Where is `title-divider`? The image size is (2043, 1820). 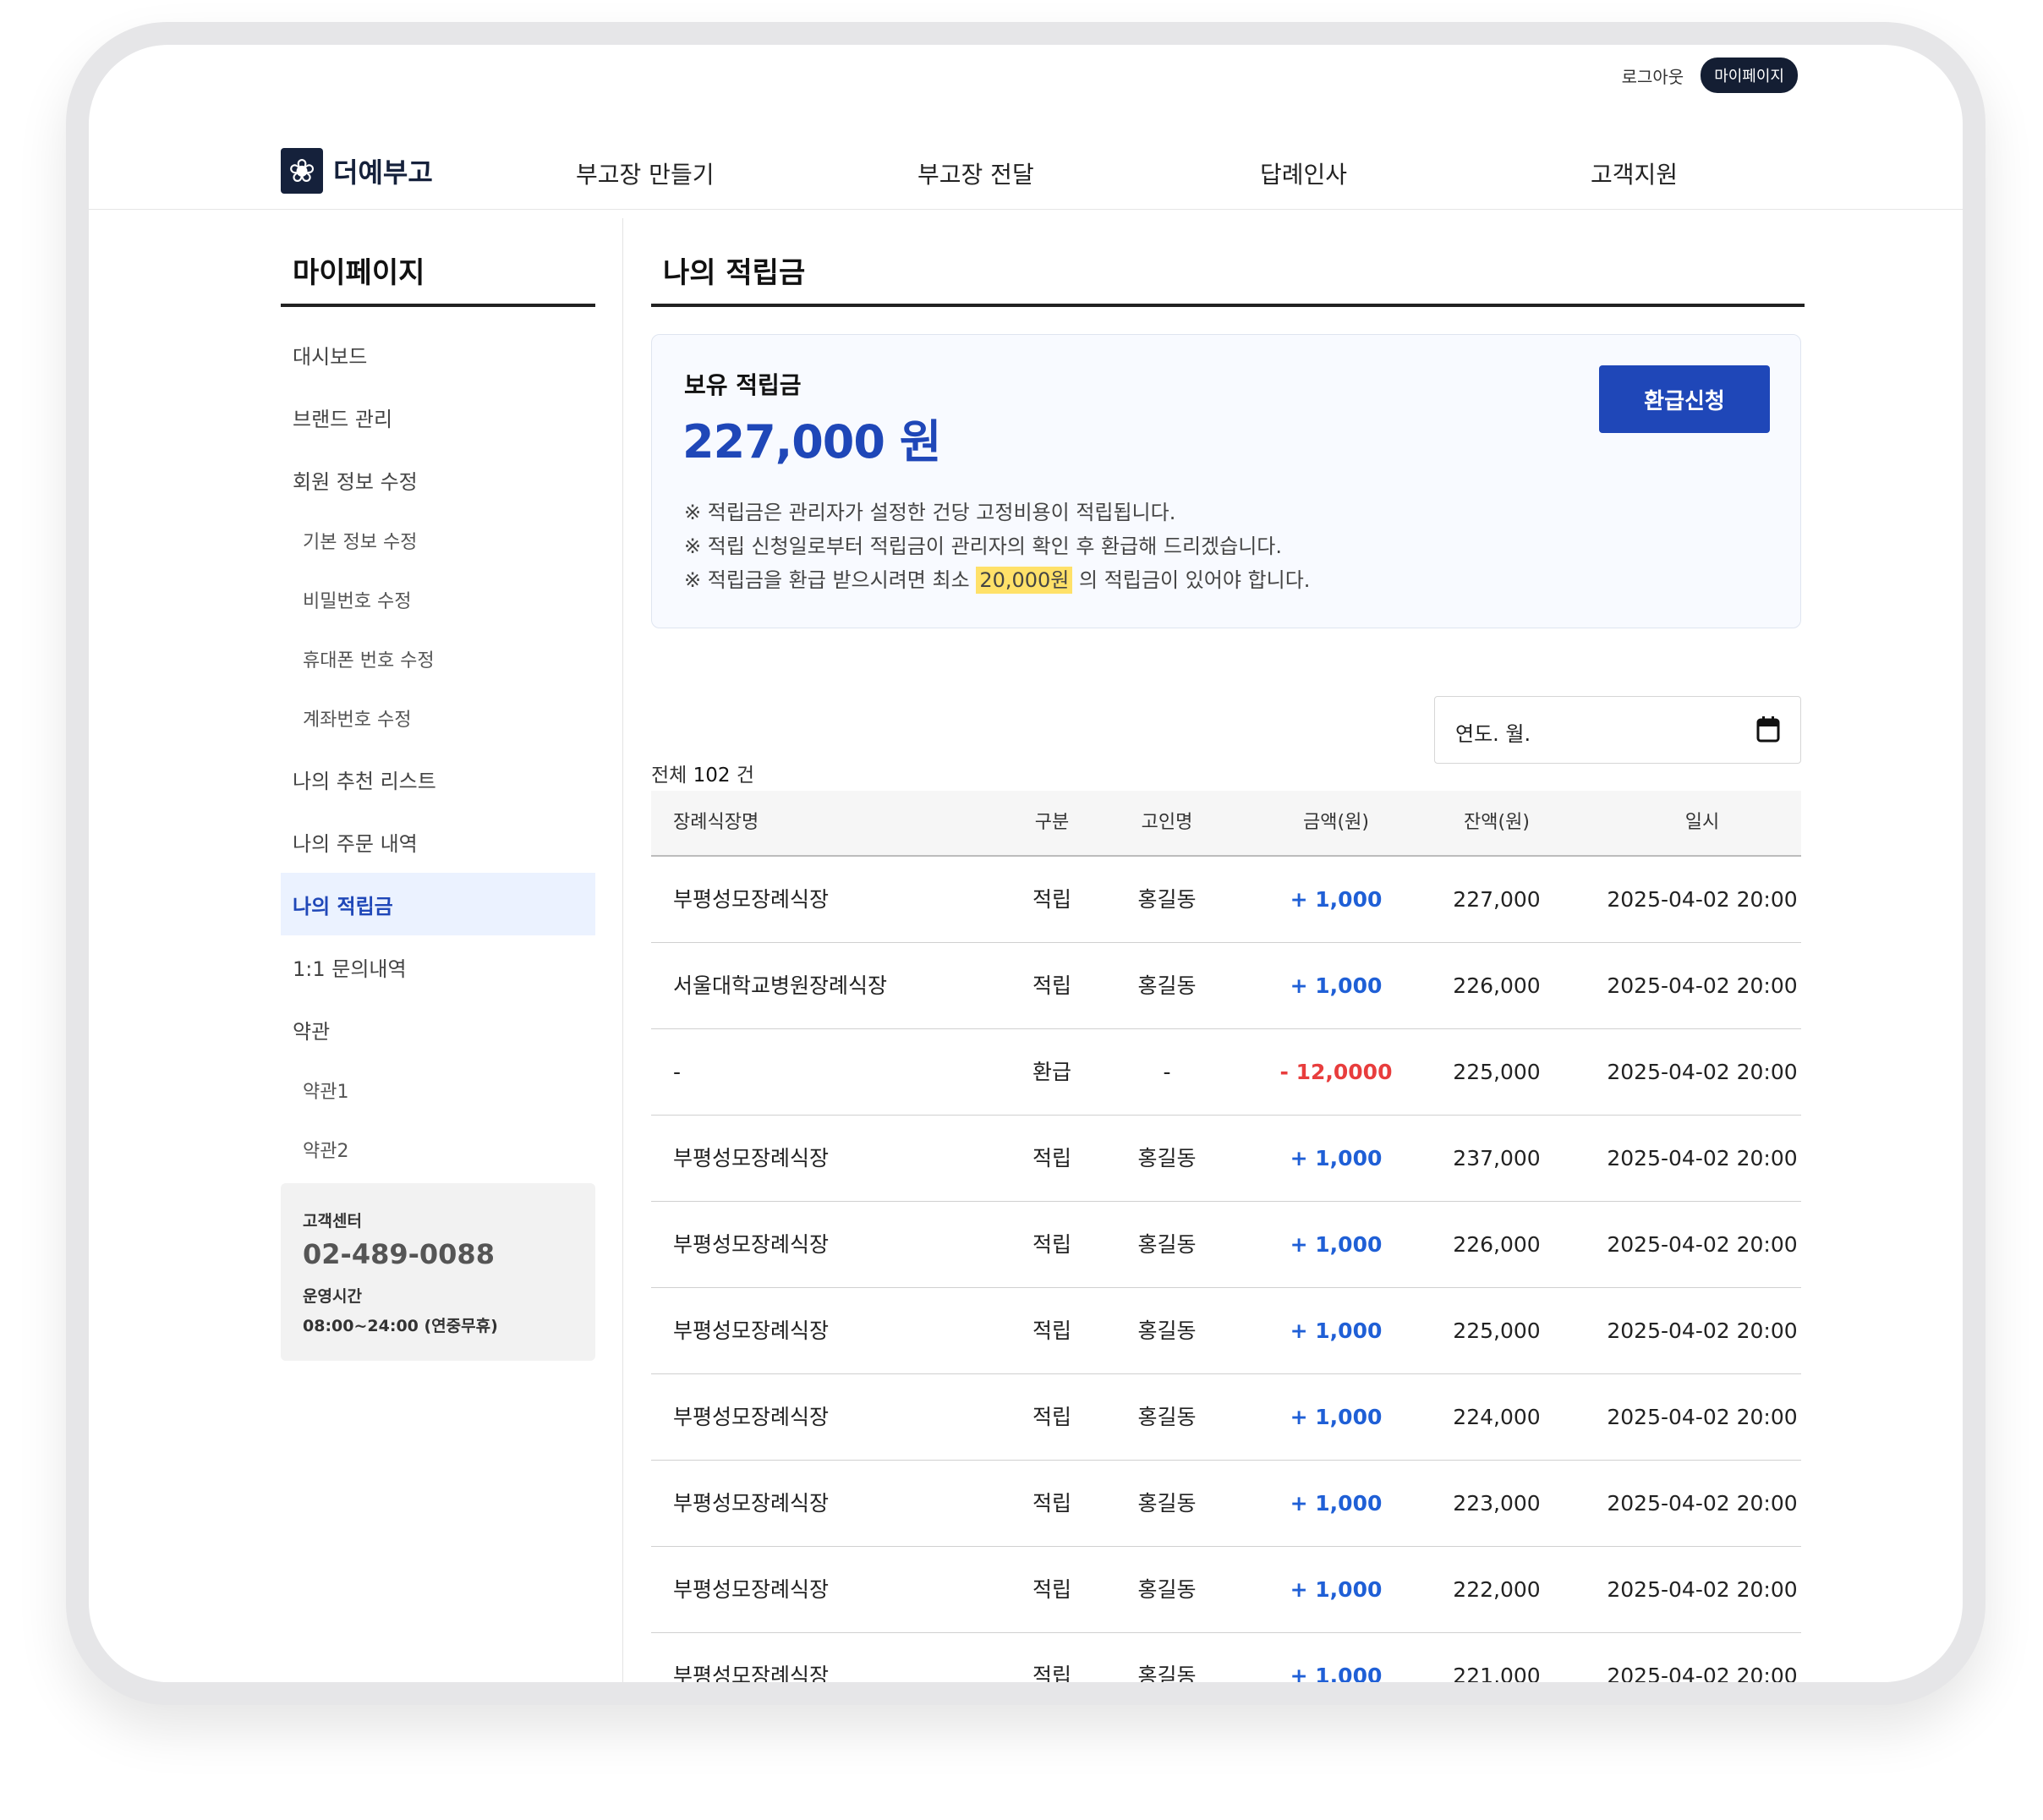
title-divider is located at coordinates (1228, 305).